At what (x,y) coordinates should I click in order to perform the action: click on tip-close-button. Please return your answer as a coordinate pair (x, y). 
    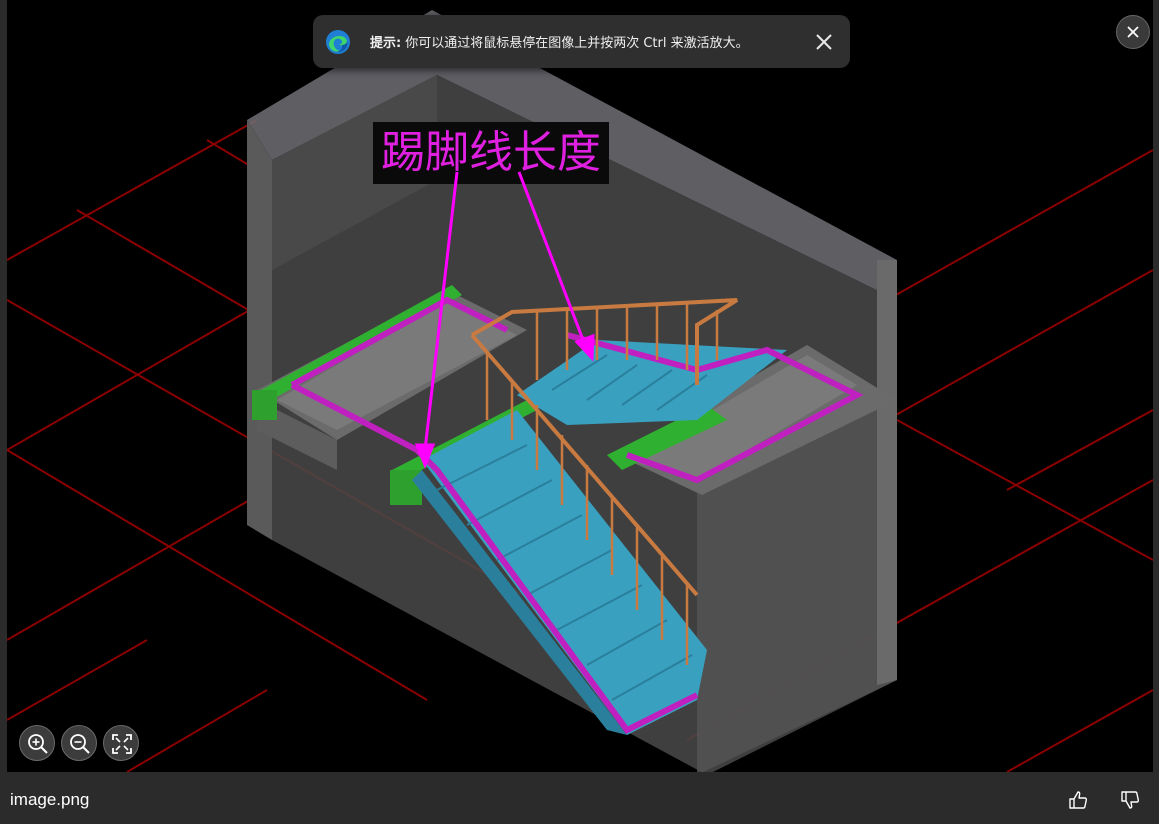
    Looking at the image, I should click on (824, 42).